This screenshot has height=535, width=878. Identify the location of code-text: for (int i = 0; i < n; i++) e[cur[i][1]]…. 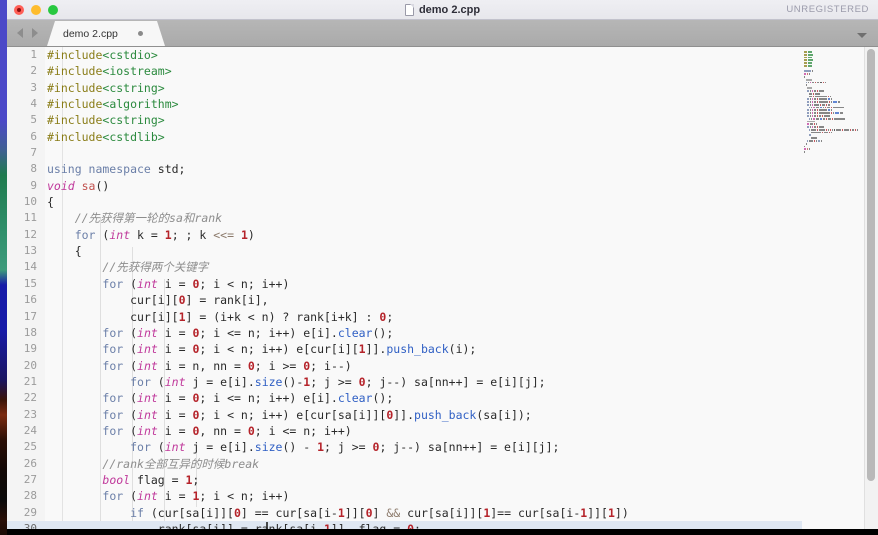
(261, 349).